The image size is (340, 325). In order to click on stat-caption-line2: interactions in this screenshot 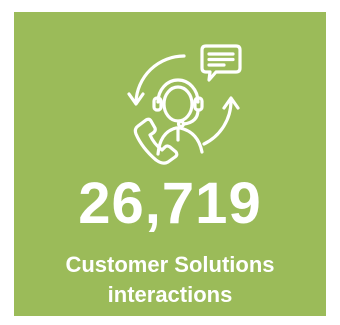, I will do `click(170, 294)`.